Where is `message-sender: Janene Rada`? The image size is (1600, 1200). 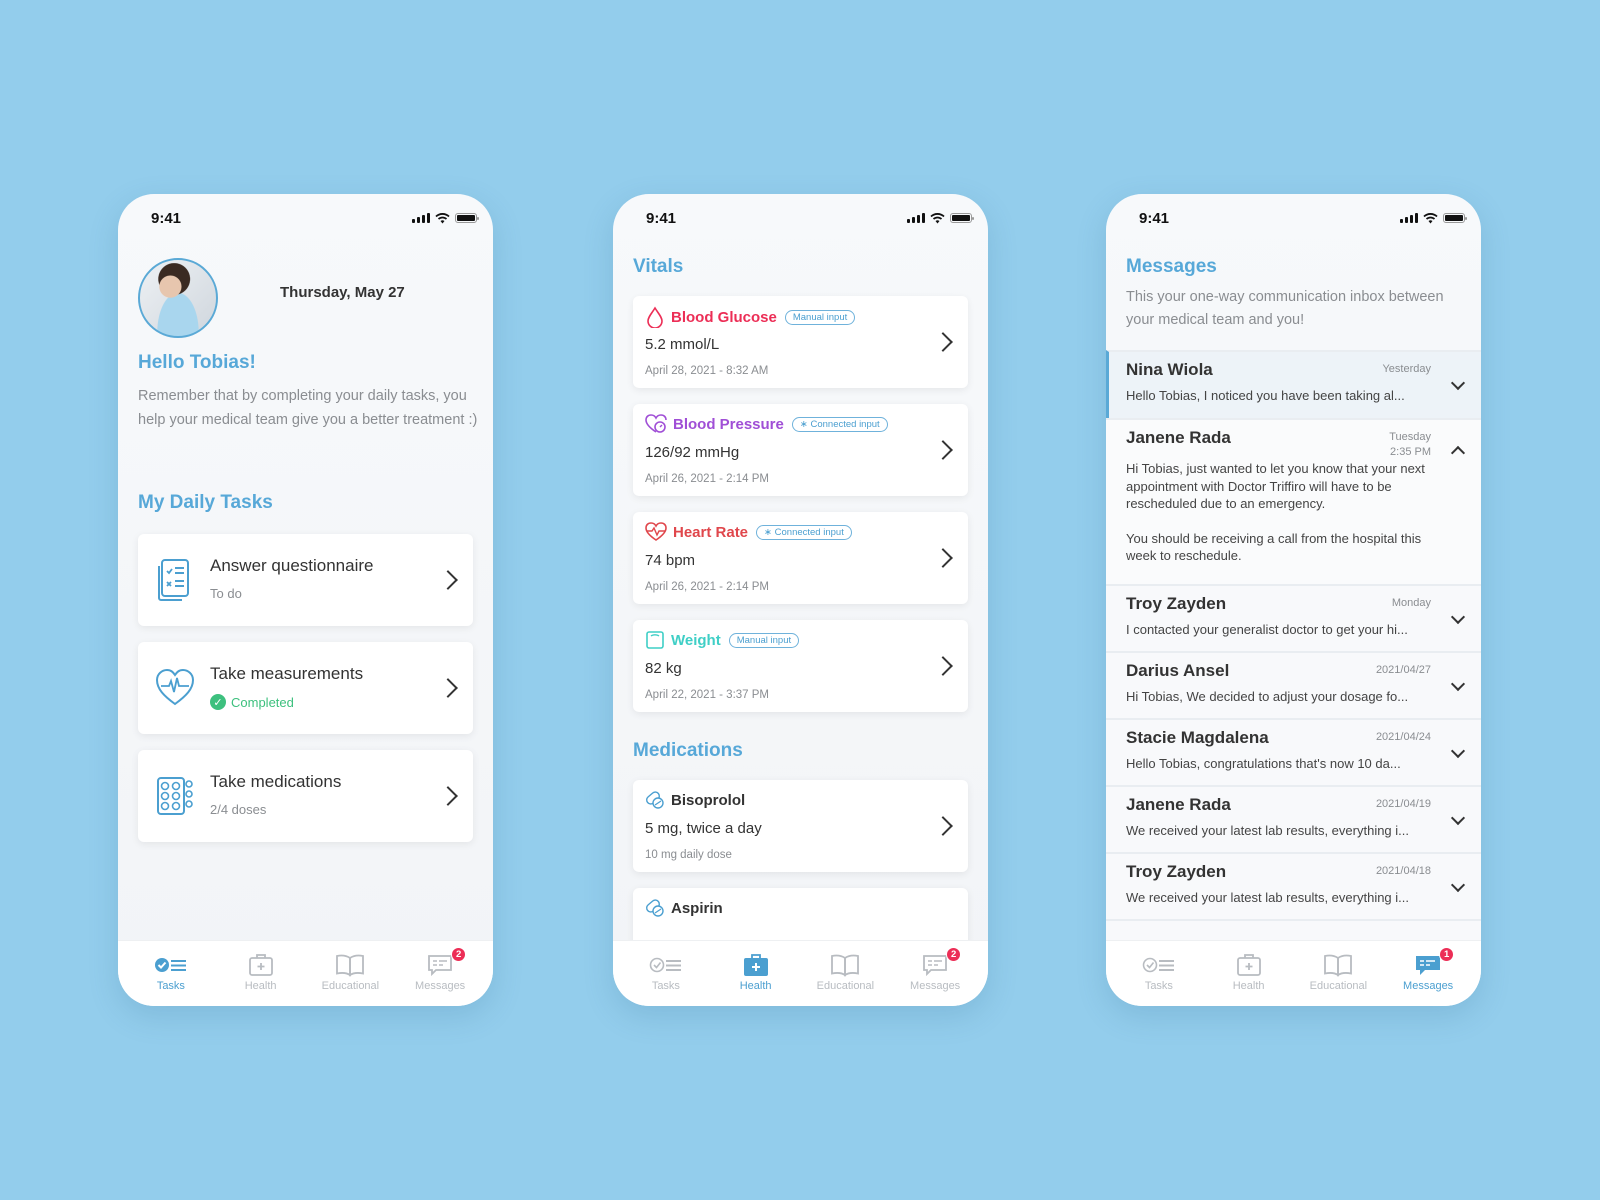
message-sender: Janene Rada is located at coordinates (1178, 437).